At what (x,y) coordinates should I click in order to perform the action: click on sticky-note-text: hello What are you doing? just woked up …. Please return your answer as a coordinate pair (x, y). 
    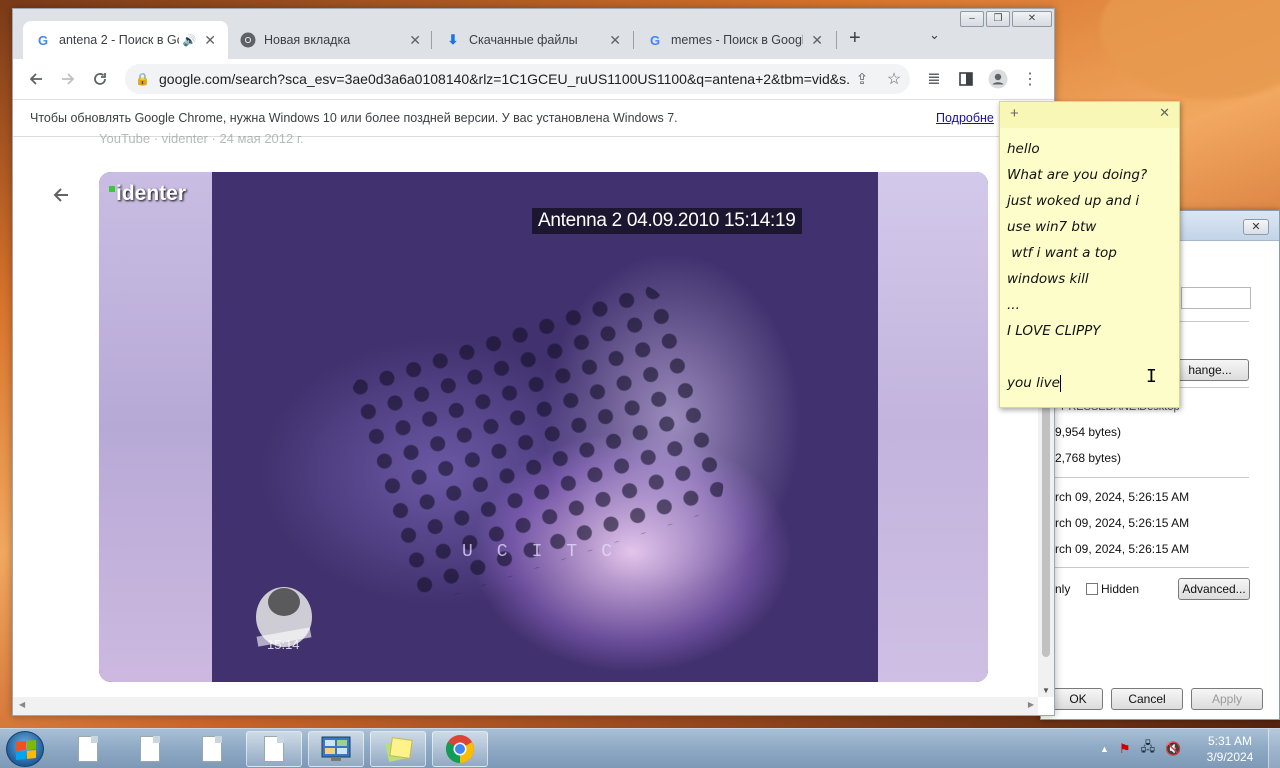
    Looking at the image, I should click on (1091, 266).